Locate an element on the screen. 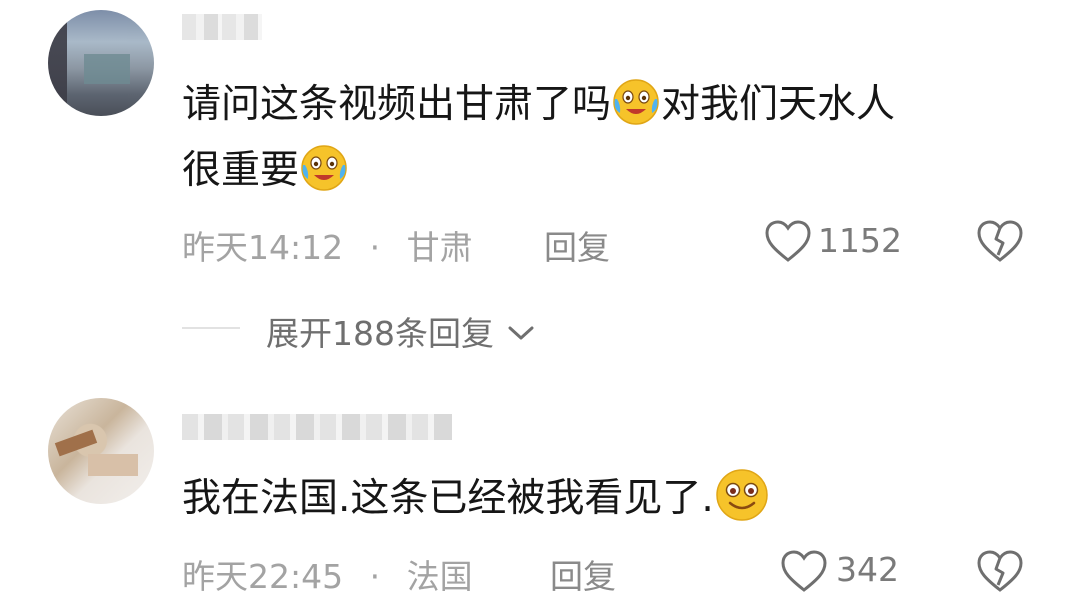 Image resolution: width=1080 pixels, height=612 pixels. comment-meta: 昨天14:12 · 甘肃 is located at coordinates (327, 245).